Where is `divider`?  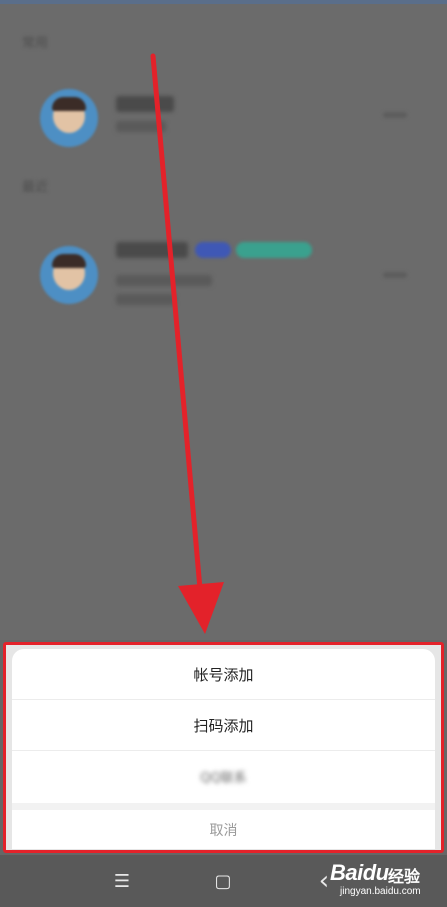
divider is located at coordinates (223, 806).